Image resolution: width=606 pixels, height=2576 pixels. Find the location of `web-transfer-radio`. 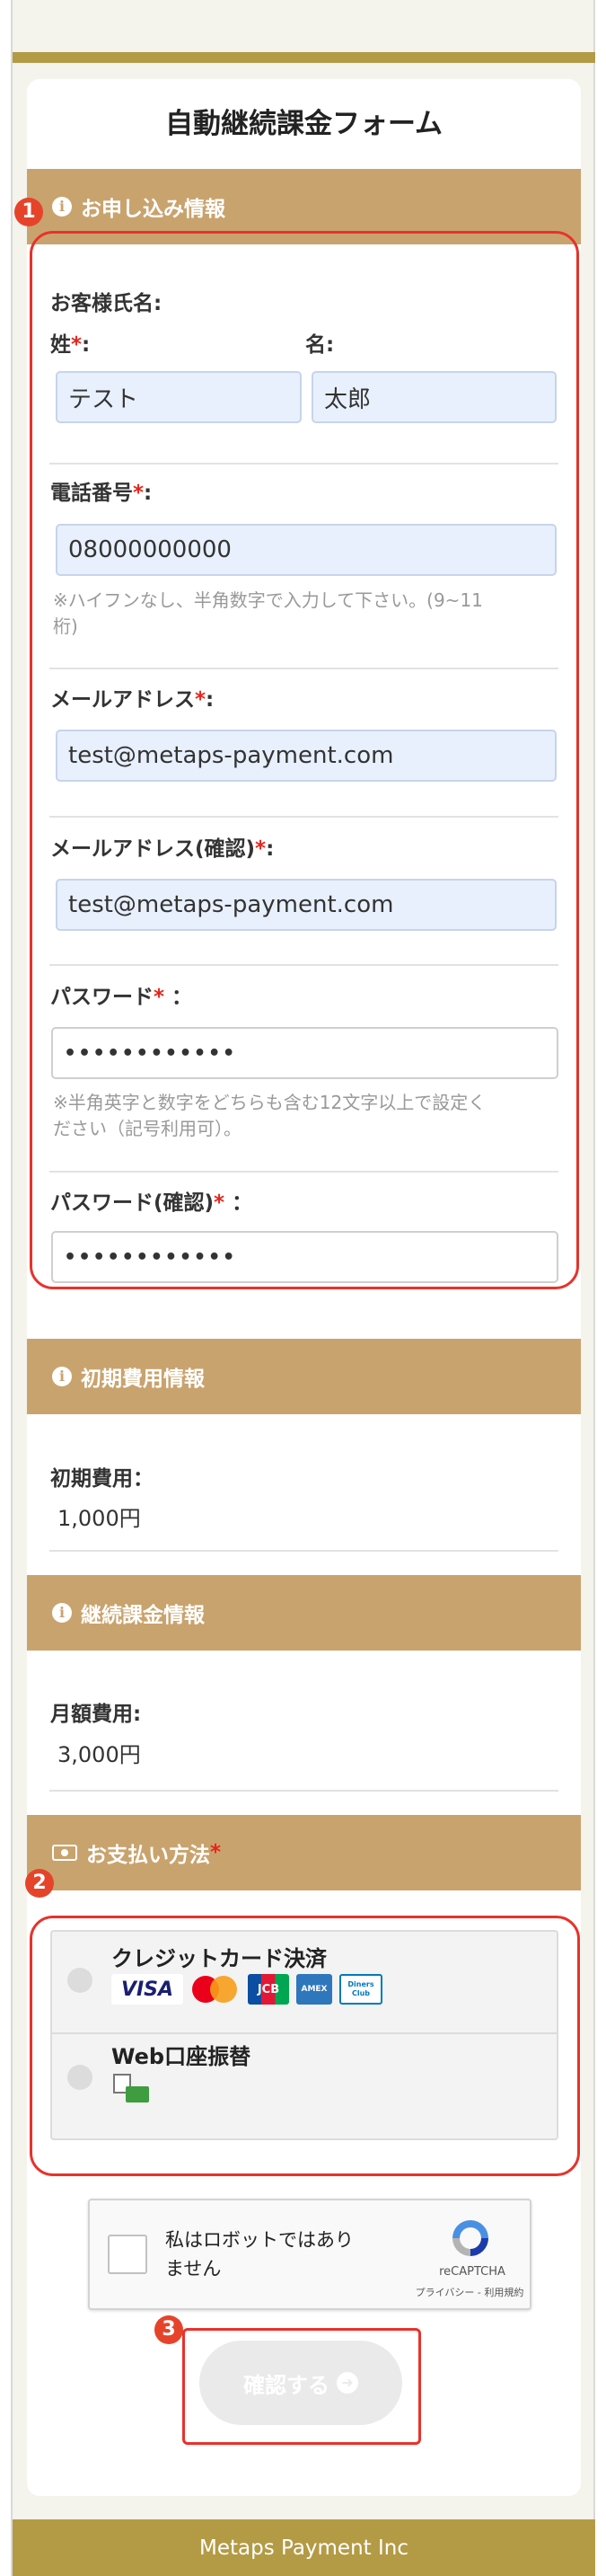

web-transfer-radio is located at coordinates (79, 2077).